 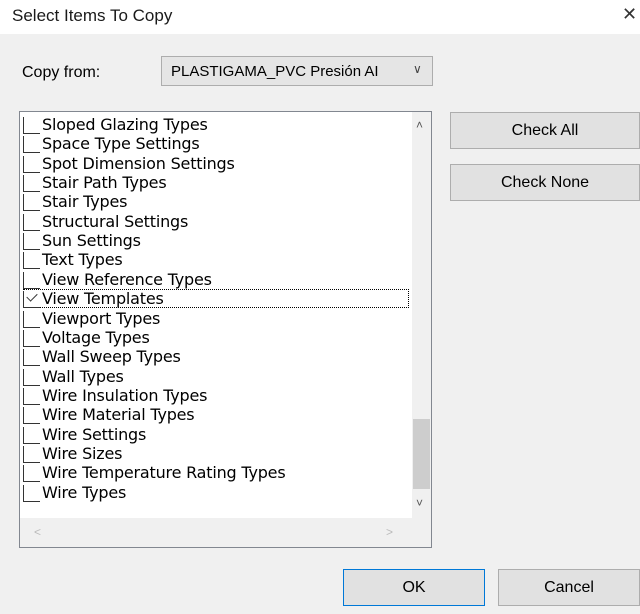 I want to click on title-bar: Select Items To Copy ✕, so click(x=320, y=17).